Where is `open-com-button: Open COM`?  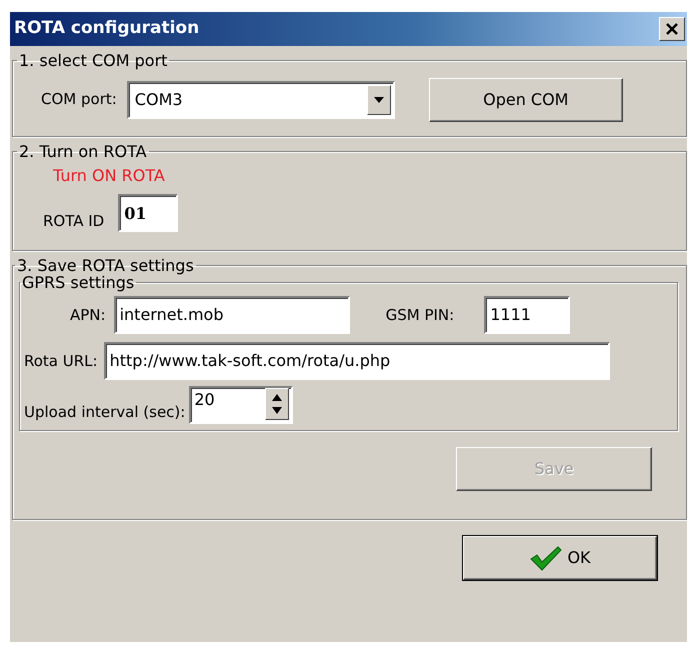
open-com-button: Open COM is located at coordinates (525, 100).